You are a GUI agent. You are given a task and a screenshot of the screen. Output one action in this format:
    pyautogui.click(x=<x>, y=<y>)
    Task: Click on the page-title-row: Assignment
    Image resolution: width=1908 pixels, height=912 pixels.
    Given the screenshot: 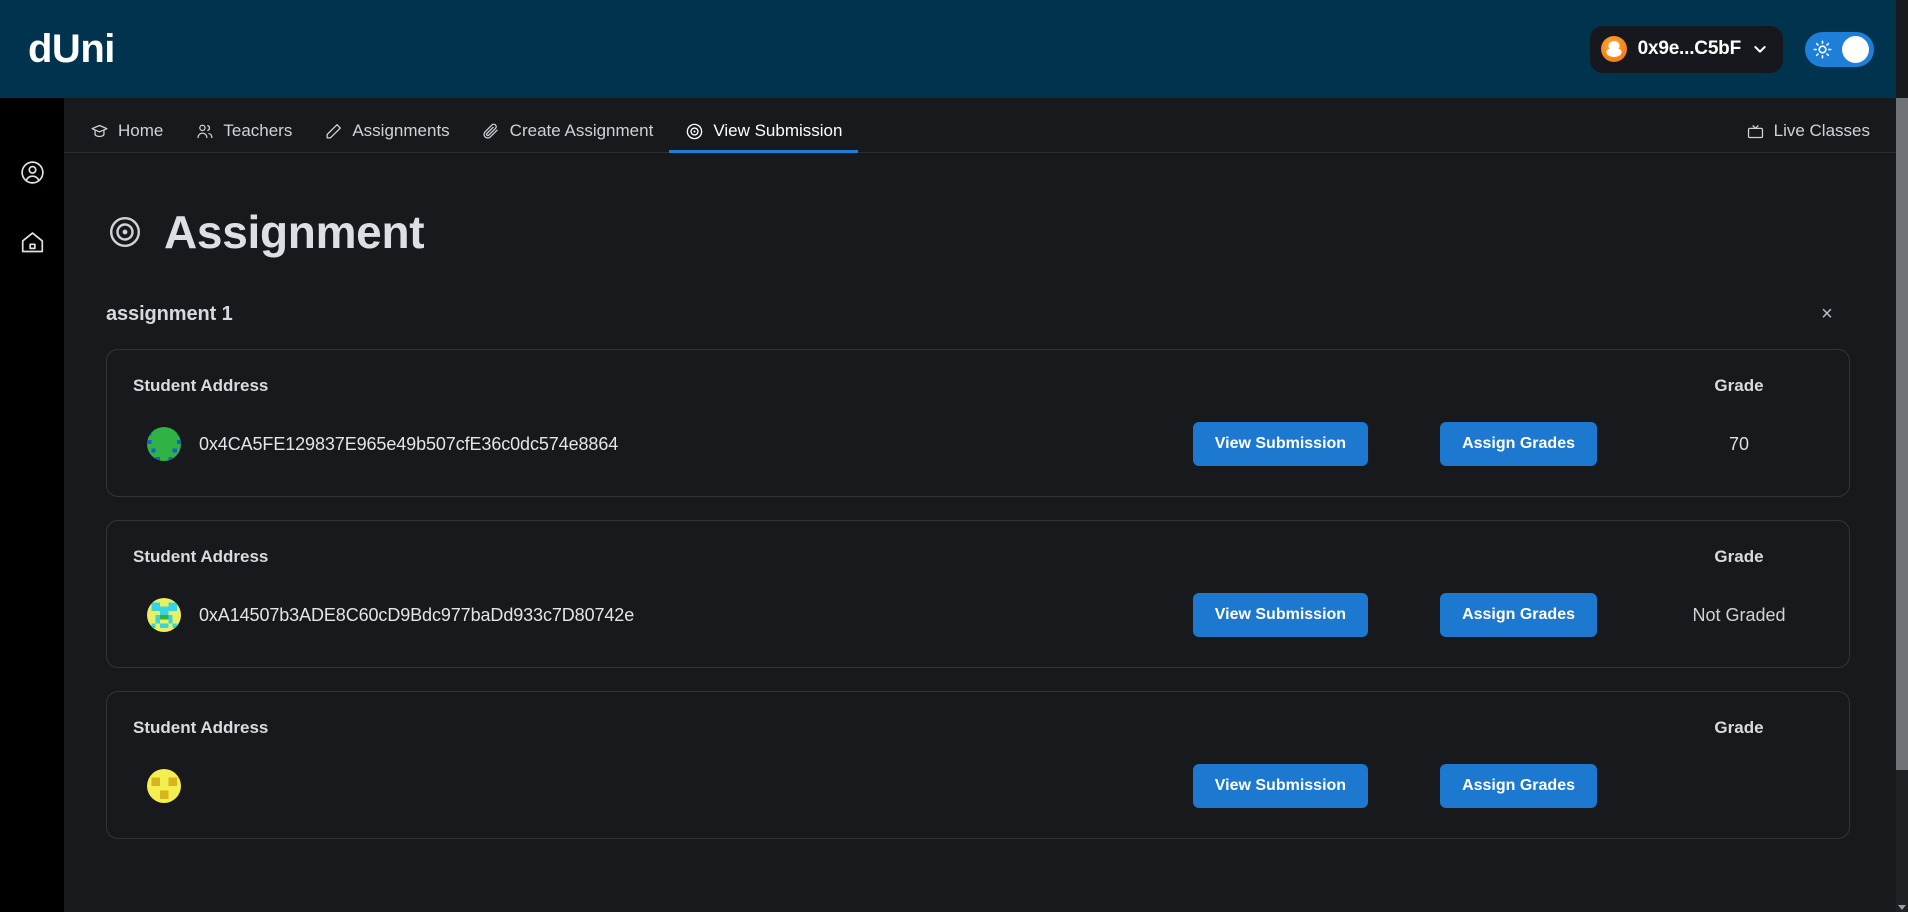 What is the action you would take?
    pyautogui.click(x=978, y=232)
    